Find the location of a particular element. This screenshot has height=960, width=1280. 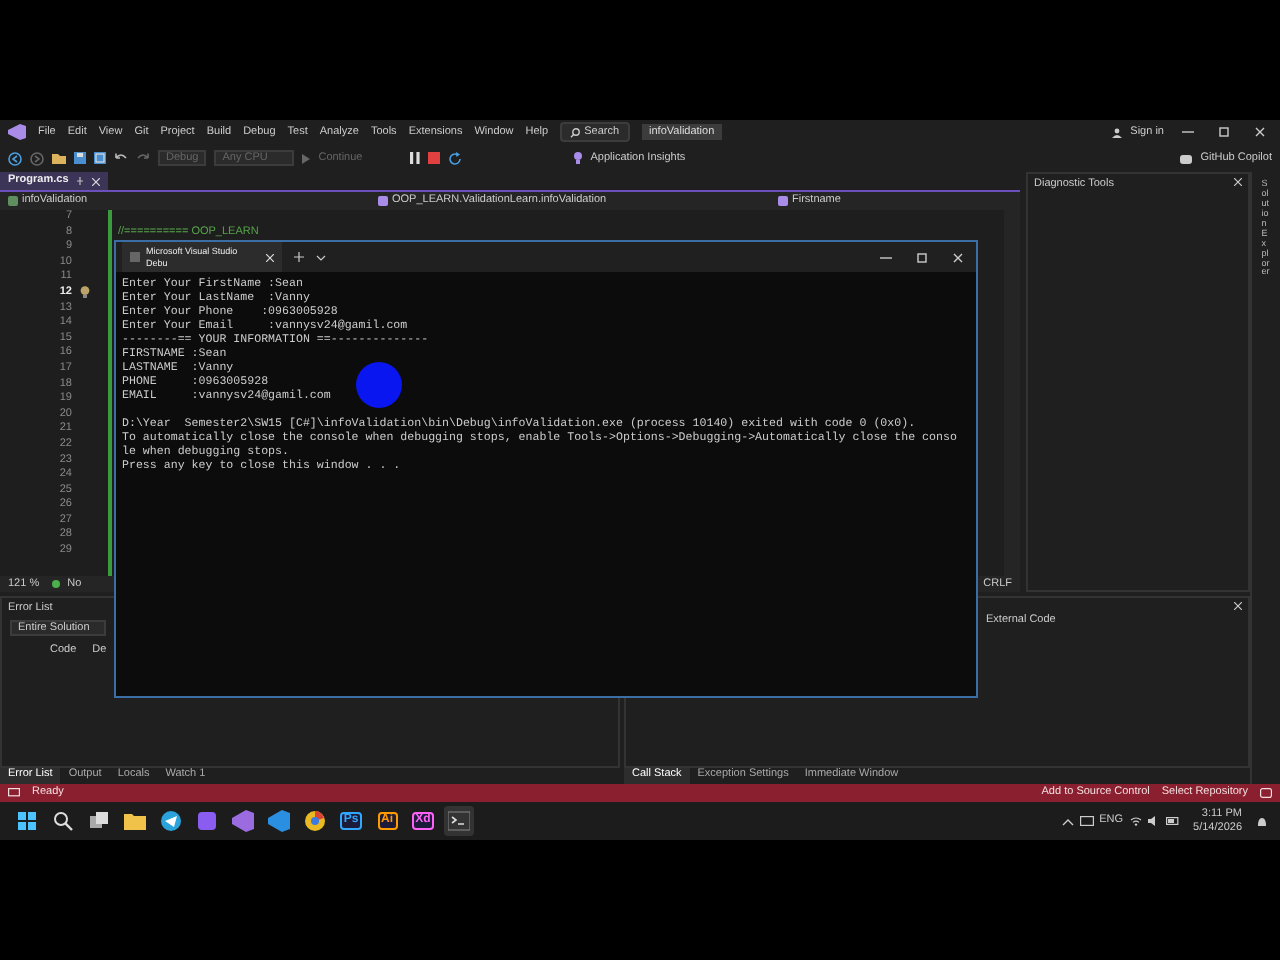

restart-icon is located at coordinates (455, 158).